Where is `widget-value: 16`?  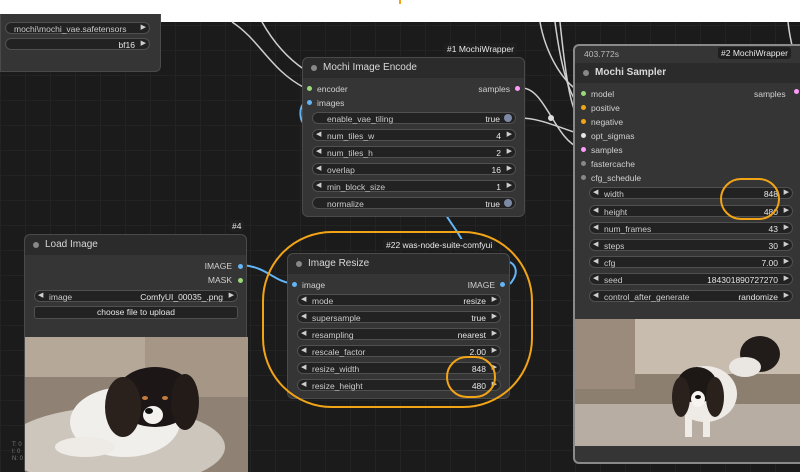
widget-value: 16 is located at coordinates (496, 170).